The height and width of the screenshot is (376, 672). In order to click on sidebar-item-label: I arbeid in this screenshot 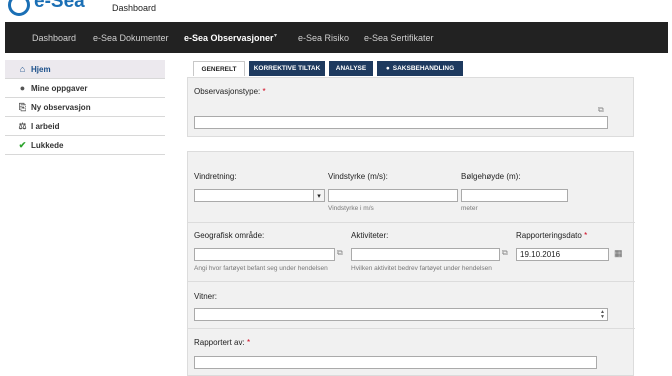, I will do `click(45, 126)`.